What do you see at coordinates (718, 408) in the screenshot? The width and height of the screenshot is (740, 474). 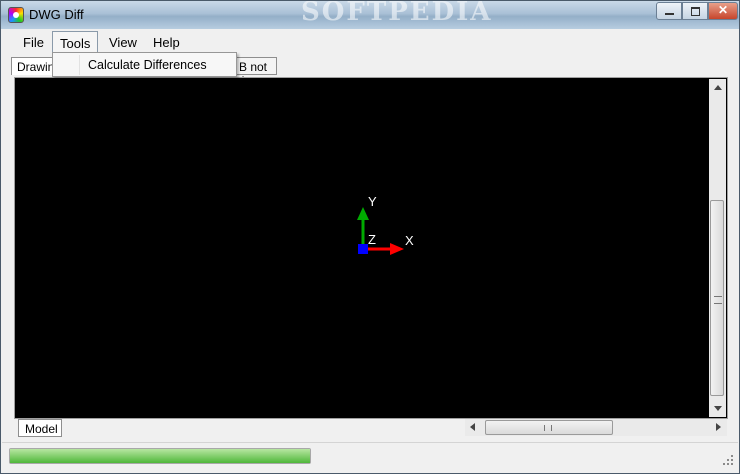 I see `scroll-down-icon` at bounding box center [718, 408].